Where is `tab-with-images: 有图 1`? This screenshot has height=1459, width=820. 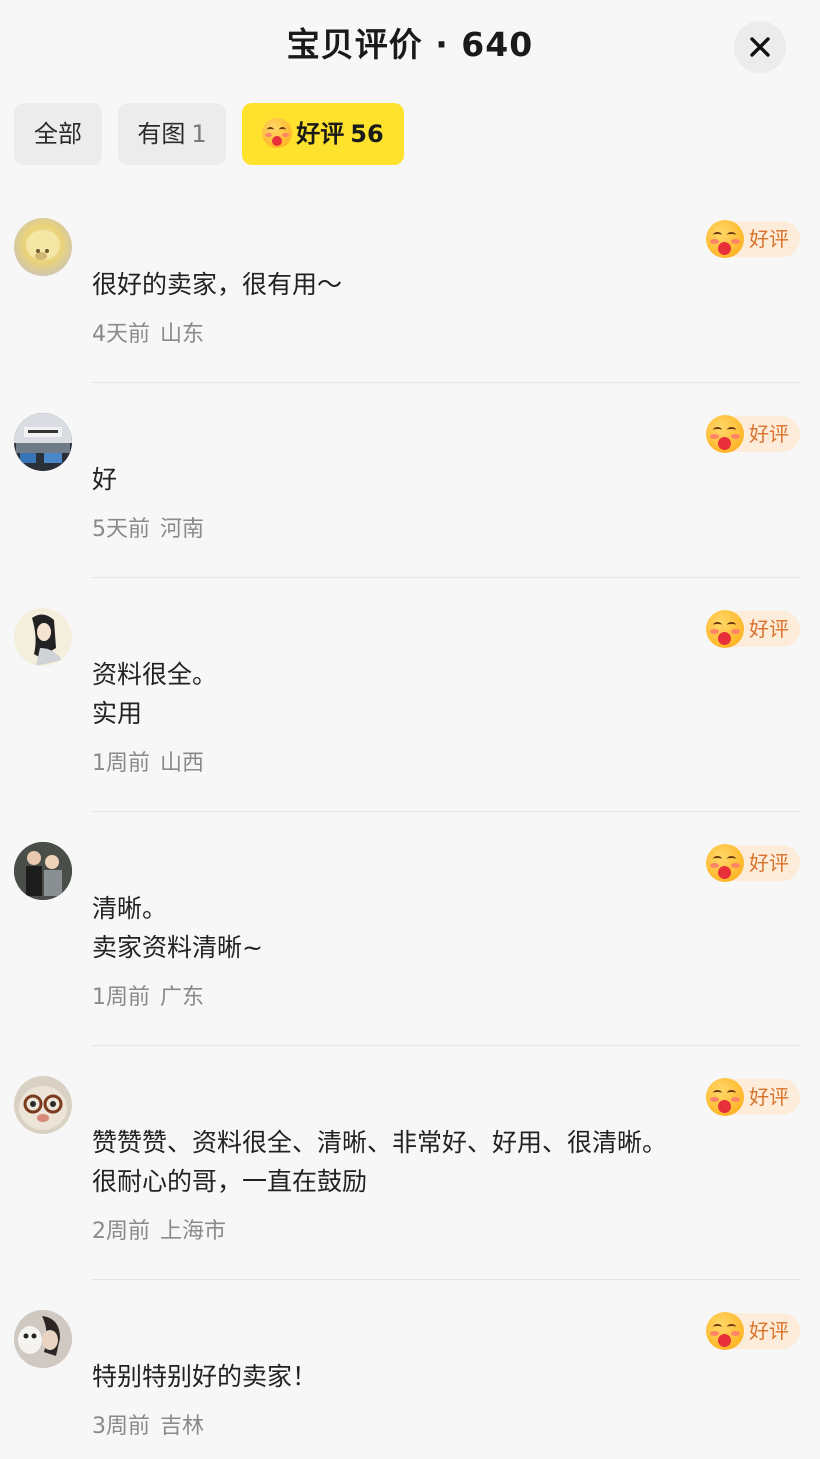 tab-with-images: 有图 1 is located at coordinates (172, 134).